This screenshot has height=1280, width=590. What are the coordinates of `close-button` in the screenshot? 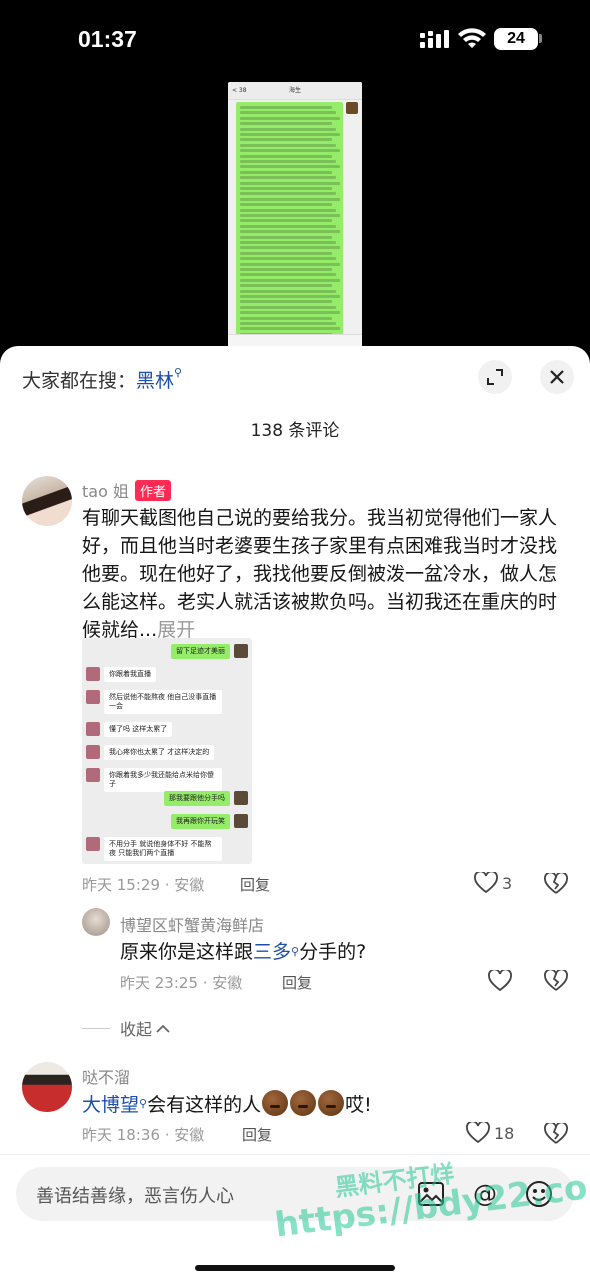 It's located at (557, 377).